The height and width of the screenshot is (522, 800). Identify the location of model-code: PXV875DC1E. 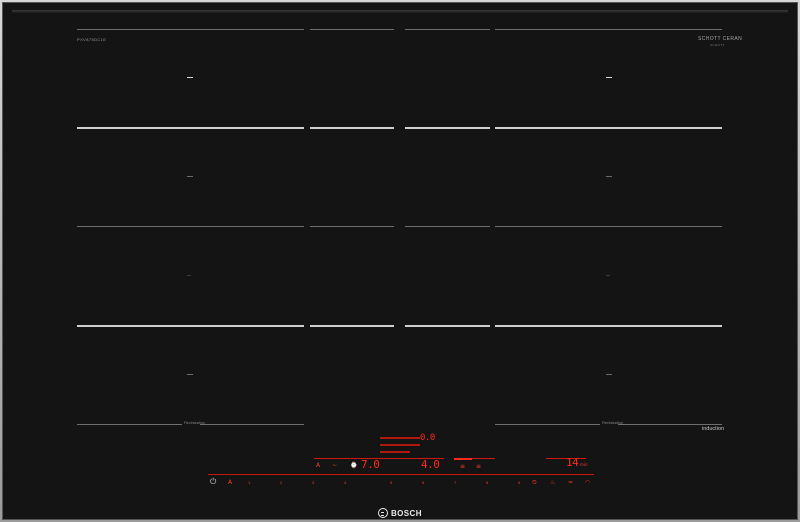
(92, 39).